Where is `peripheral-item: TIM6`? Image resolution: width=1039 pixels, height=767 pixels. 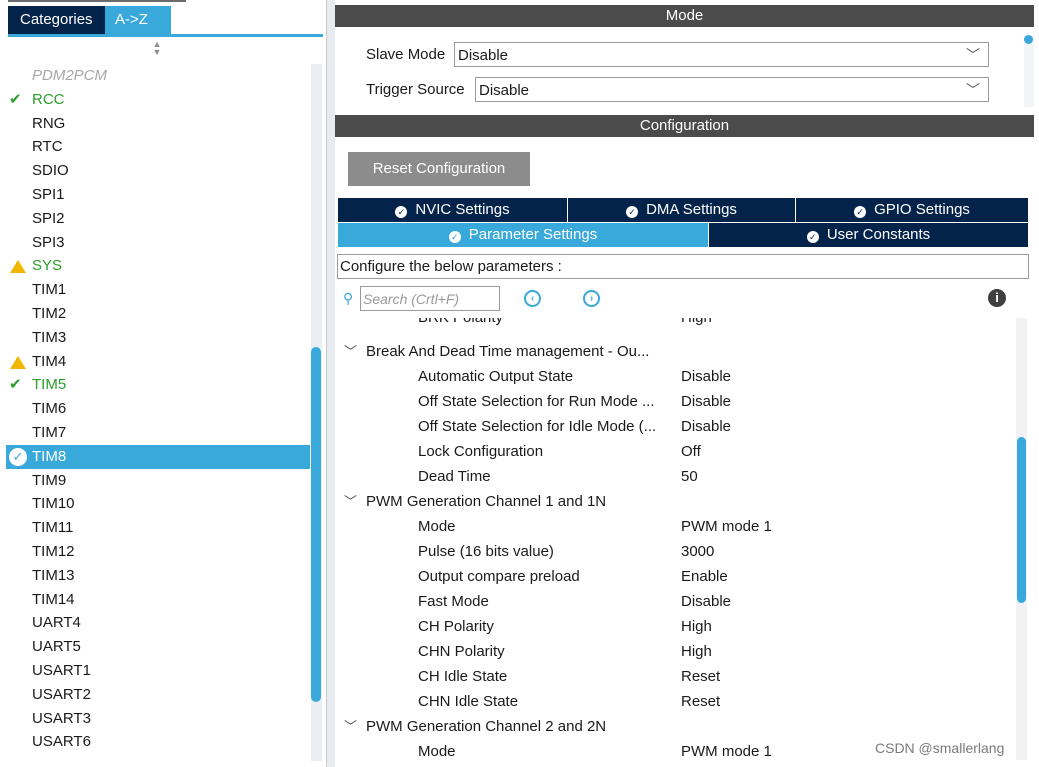
peripheral-item: TIM6 is located at coordinates (155, 409).